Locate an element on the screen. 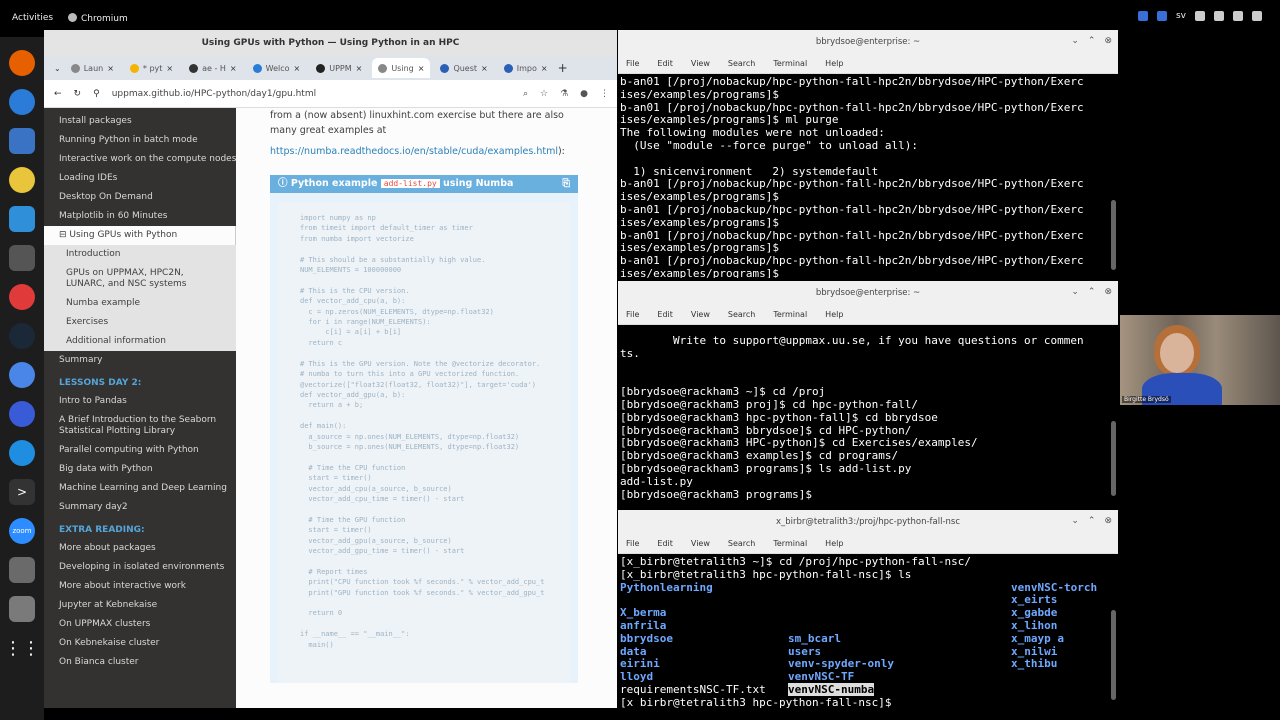 This screenshot has width=1280, height=720. nav-link: Running Python in batch mode is located at coordinates (140, 140).